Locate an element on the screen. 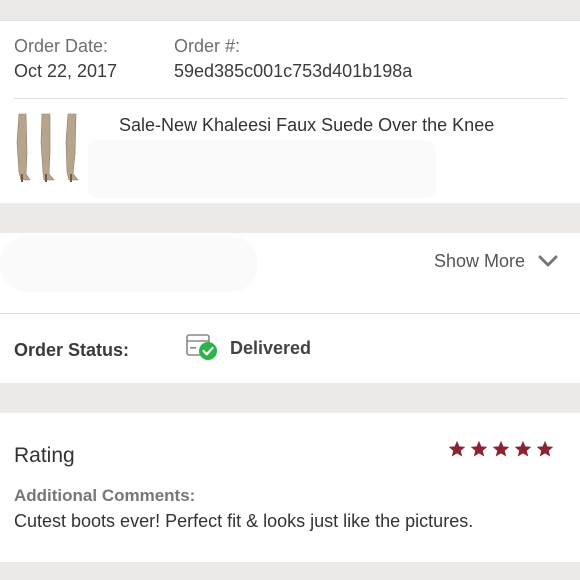 The width and height of the screenshot is (580, 580). top-border is located at coordinates (290, 20).